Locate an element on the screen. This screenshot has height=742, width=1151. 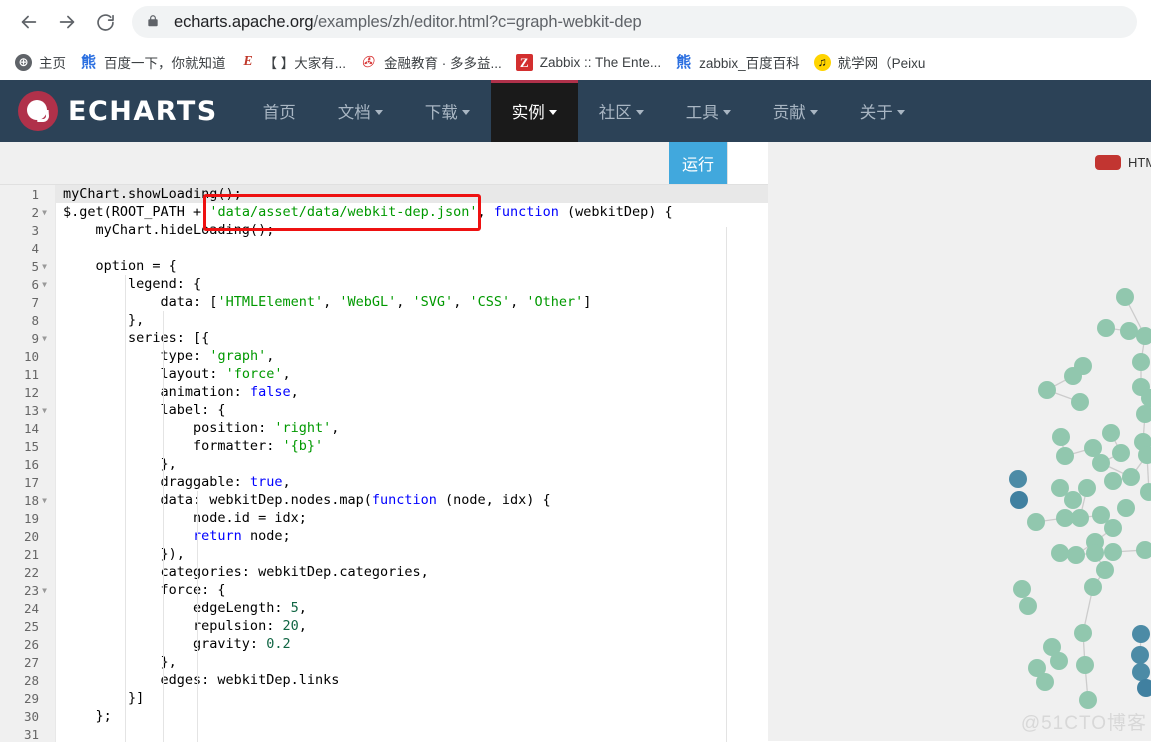
line-number: 14 is located at coordinates (27, 428).